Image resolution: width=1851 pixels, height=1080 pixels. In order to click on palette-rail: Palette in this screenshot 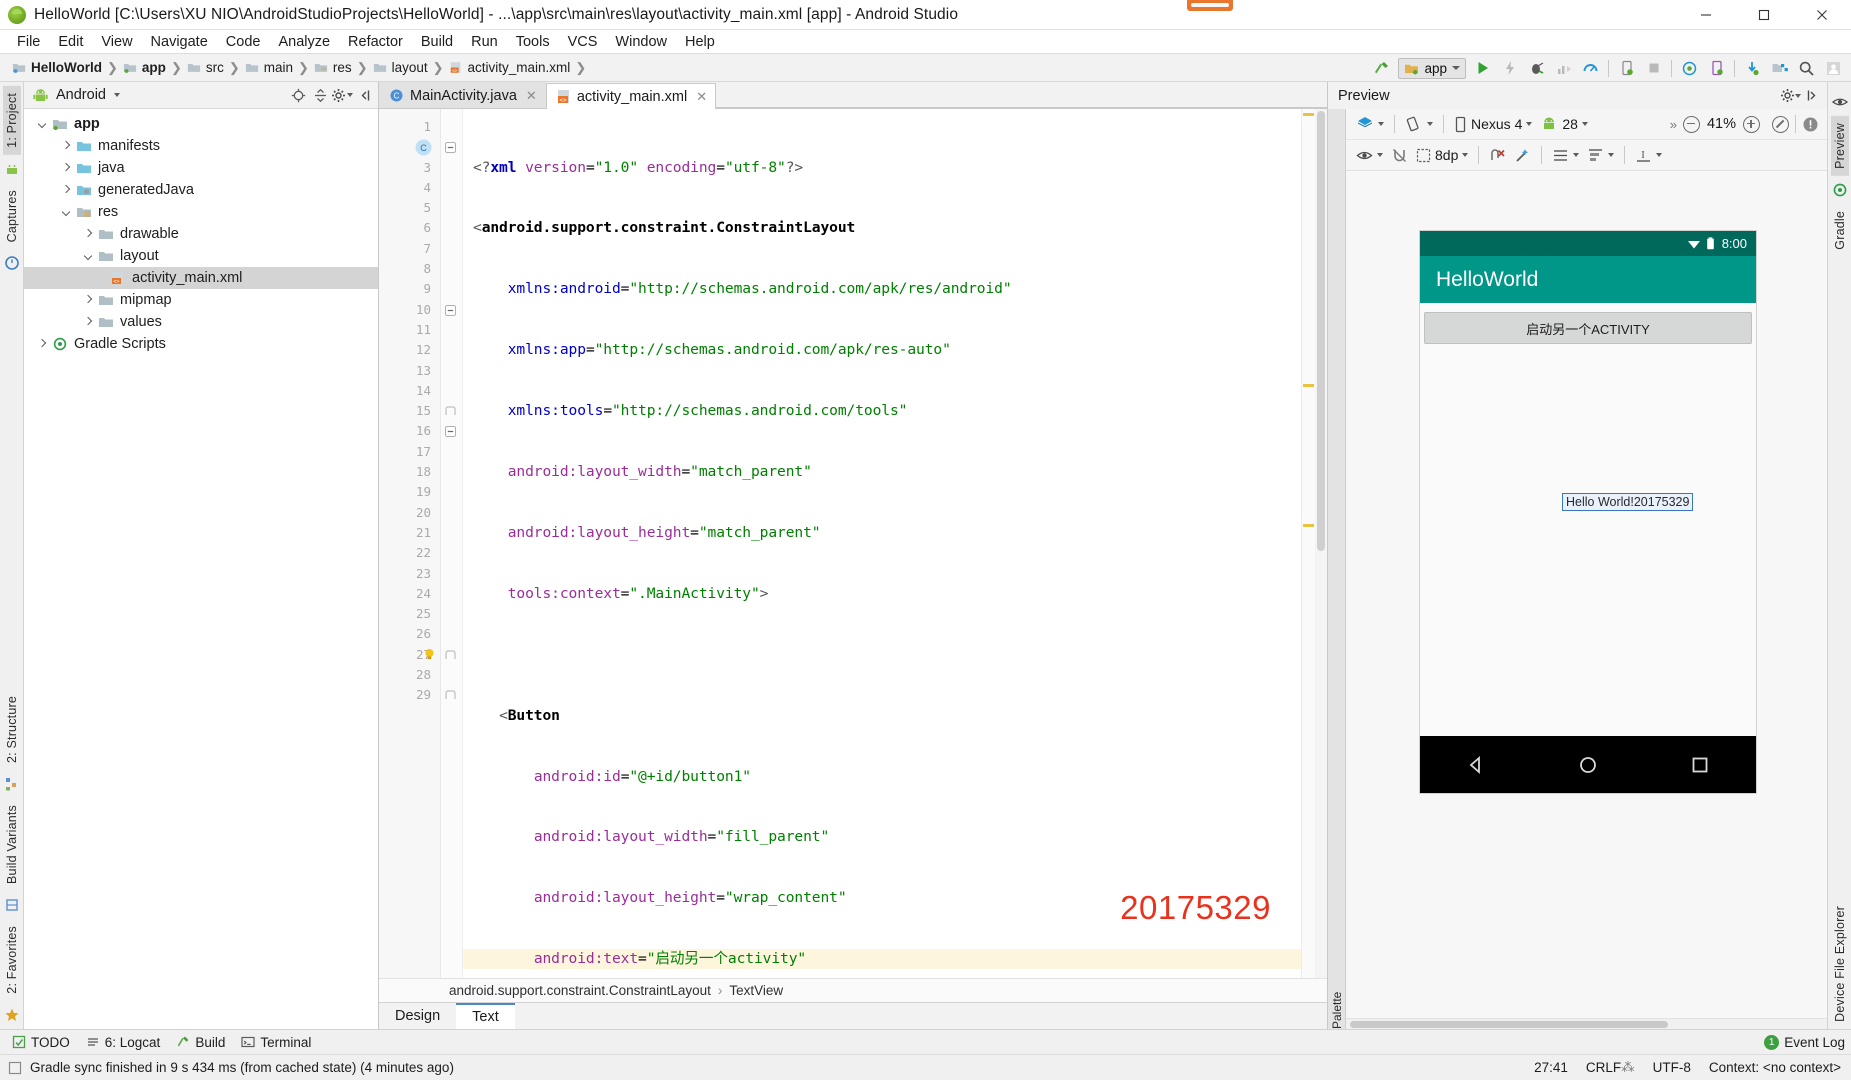, I will do `click(1337, 569)`.